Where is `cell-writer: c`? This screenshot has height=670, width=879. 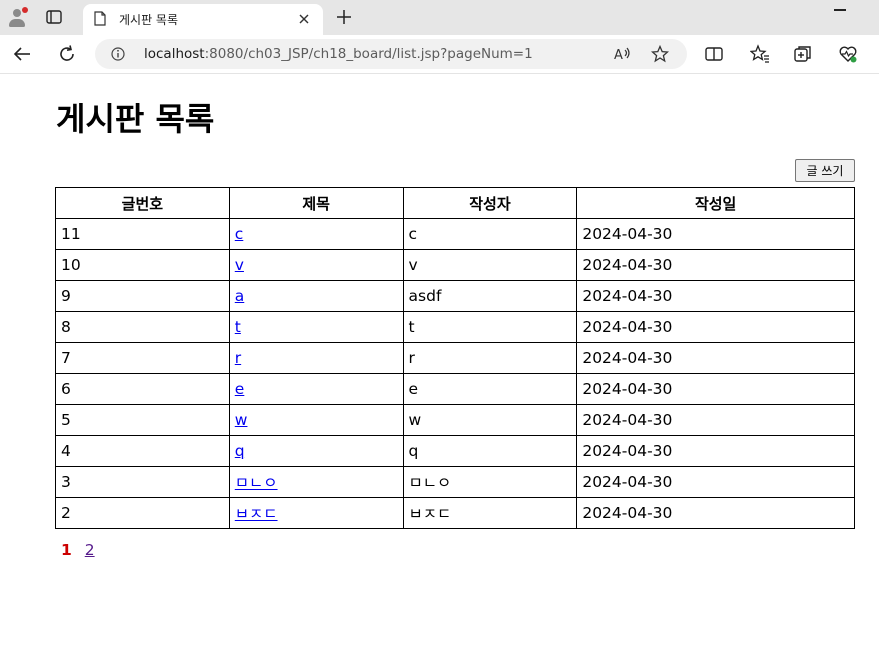 cell-writer: c is located at coordinates (490, 234).